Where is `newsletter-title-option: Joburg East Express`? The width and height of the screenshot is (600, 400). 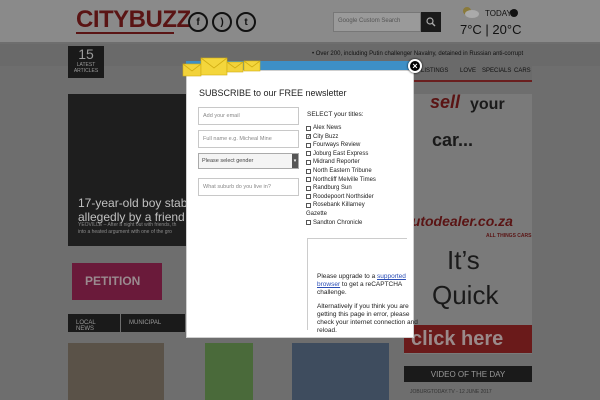
newsletter-title-option: Joburg East Express is located at coordinates (337, 154).